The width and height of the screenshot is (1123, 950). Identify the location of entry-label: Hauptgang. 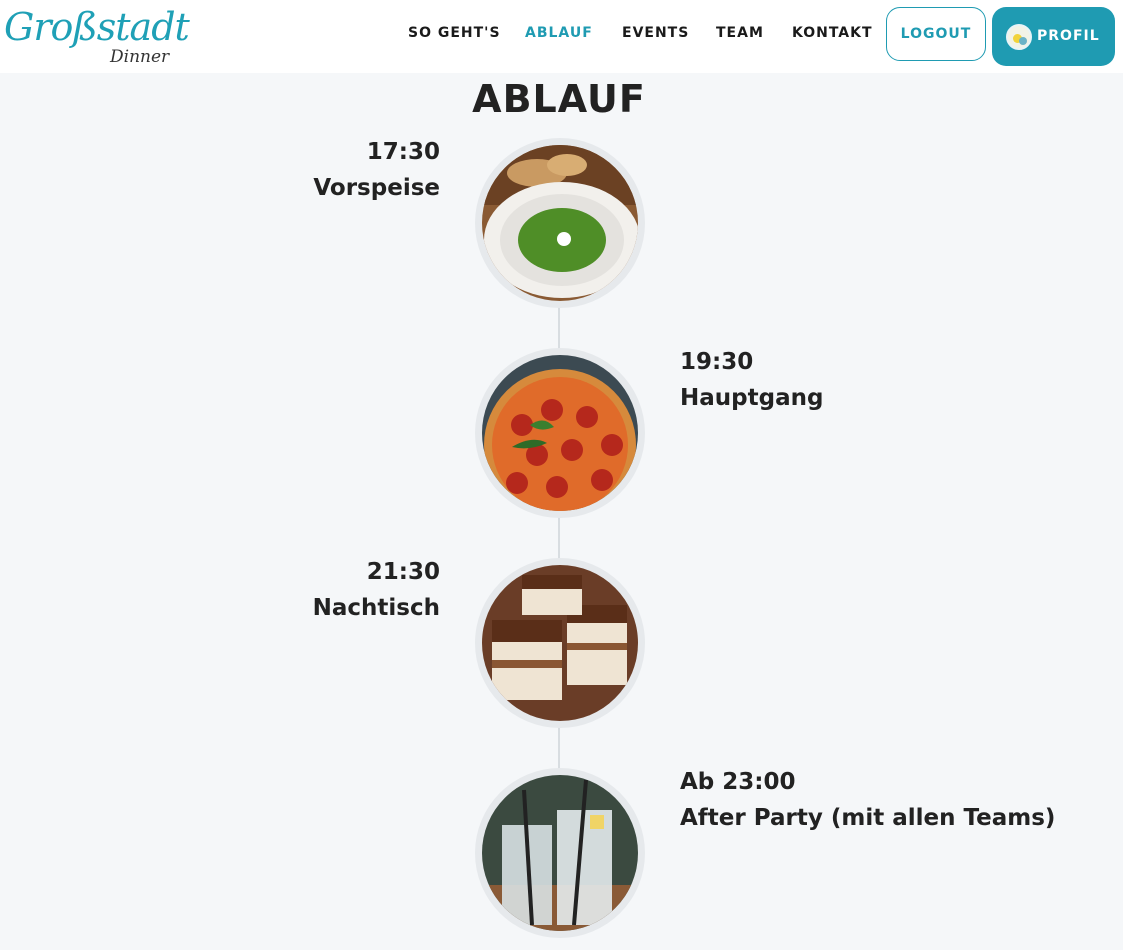
(752, 398).